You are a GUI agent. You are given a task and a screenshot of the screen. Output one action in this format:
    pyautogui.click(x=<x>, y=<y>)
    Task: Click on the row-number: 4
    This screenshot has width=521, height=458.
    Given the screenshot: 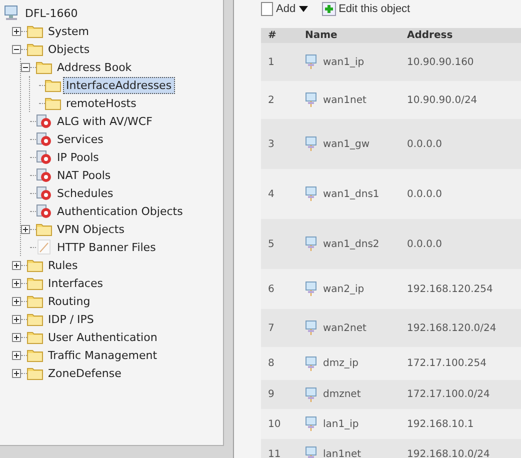 What is the action you would take?
    pyautogui.click(x=271, y=194)
    